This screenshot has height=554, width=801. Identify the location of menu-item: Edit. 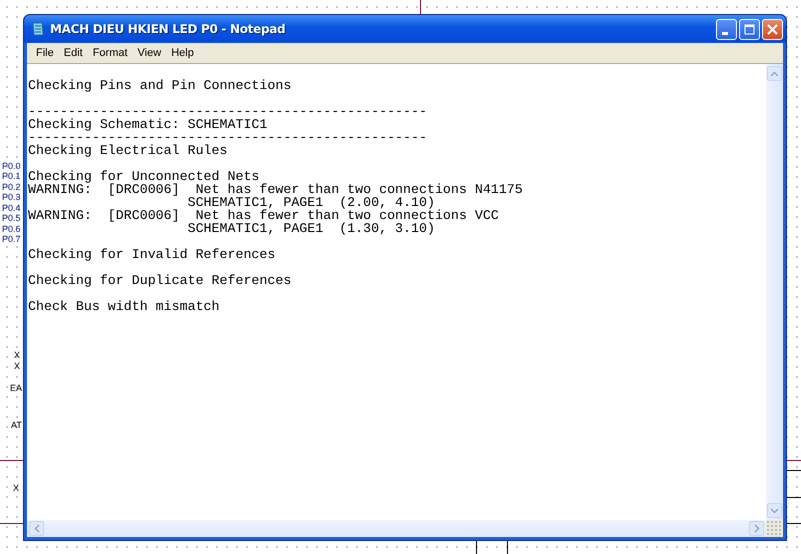
(73, 53).